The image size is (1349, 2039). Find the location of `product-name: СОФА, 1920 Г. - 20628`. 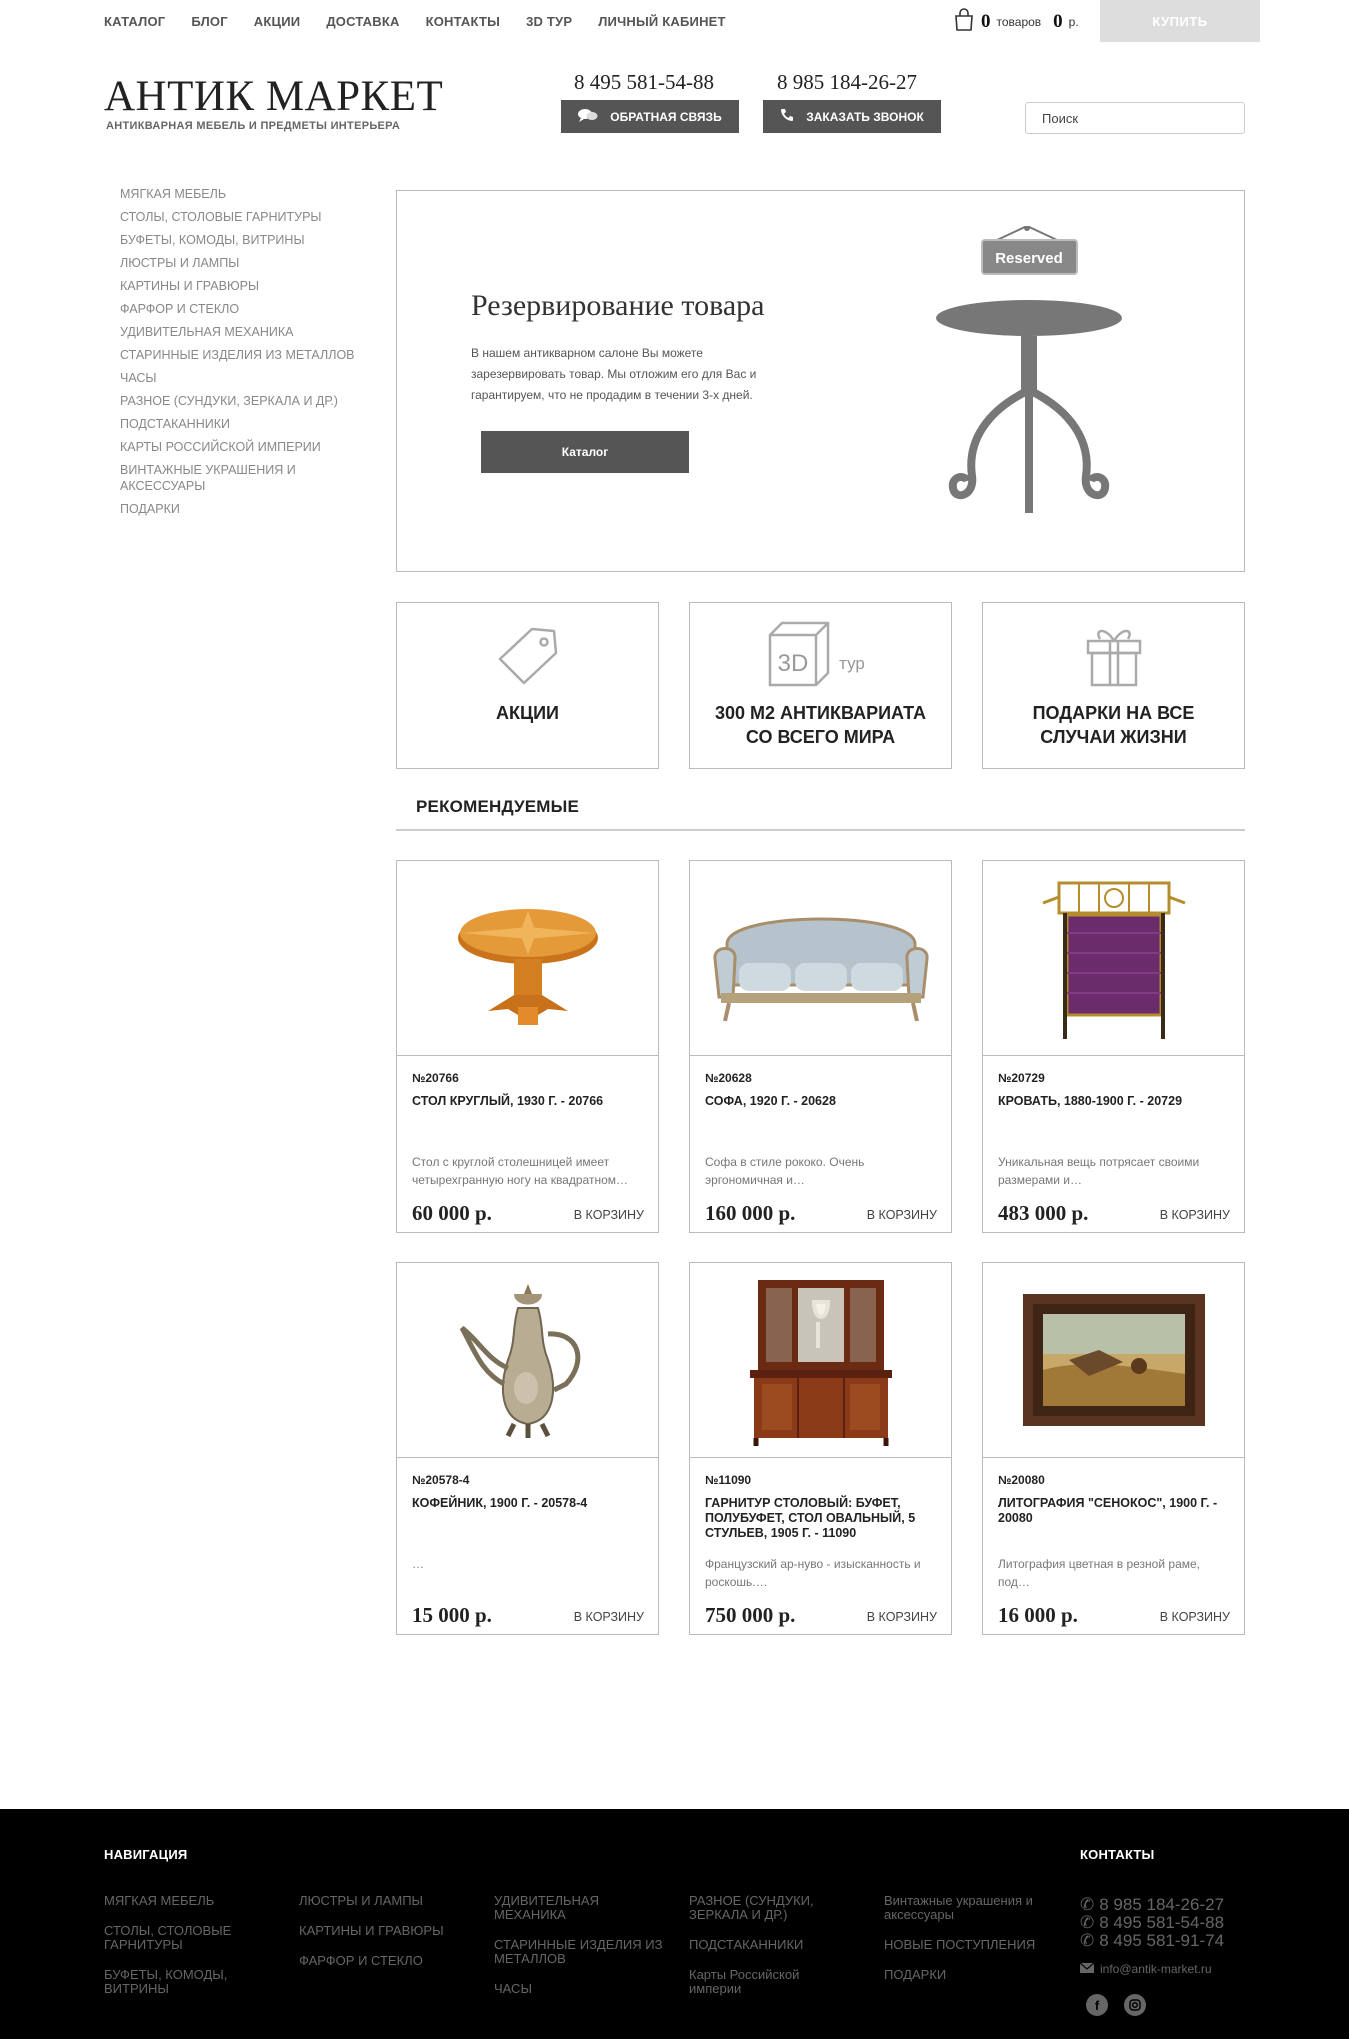

product-name: СОФА, 1920 Г. - 20628 is located at coordinates (822, 1101).